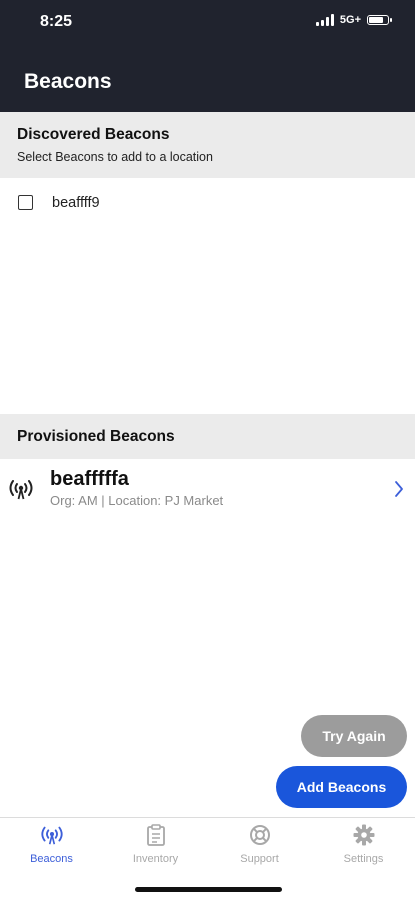 Image resolution: width=415 pixels, height=901 pixels. Describe the element at coordinates (350, 20) in the screenshot. I see `network-label: 5G+` at that location.